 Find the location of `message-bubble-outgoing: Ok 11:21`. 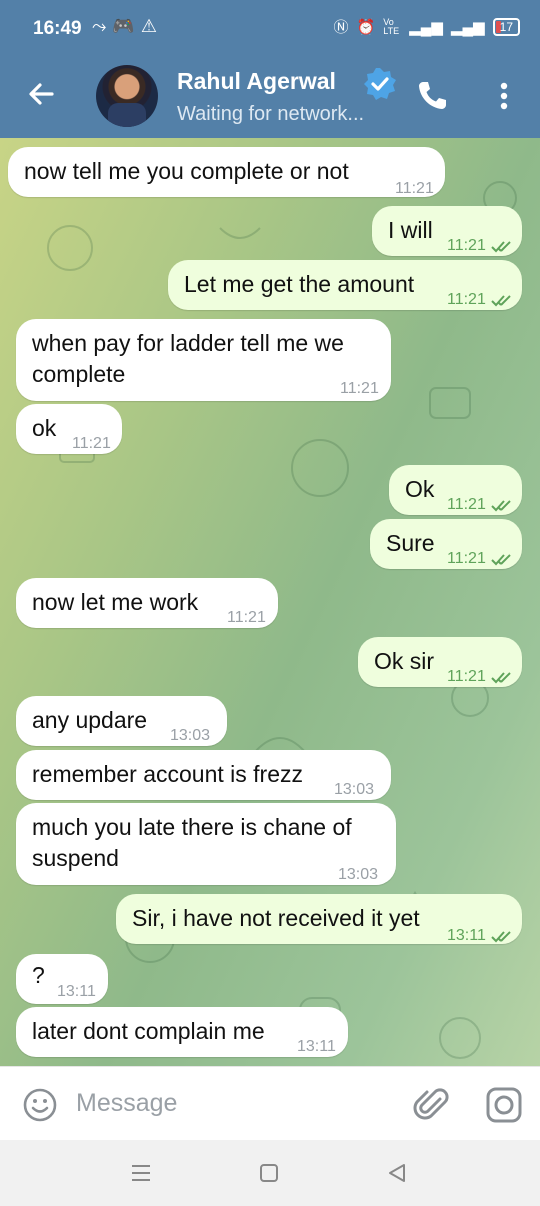

message-bubble-outgoing: Ok 11:21 is located at coordinates (455, 490).